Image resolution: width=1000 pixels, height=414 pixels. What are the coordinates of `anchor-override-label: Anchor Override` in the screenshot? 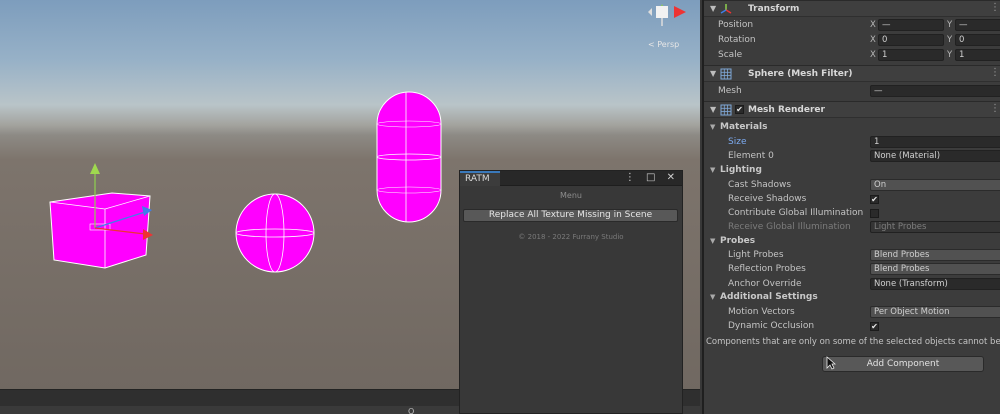 It's located at (765, 284).